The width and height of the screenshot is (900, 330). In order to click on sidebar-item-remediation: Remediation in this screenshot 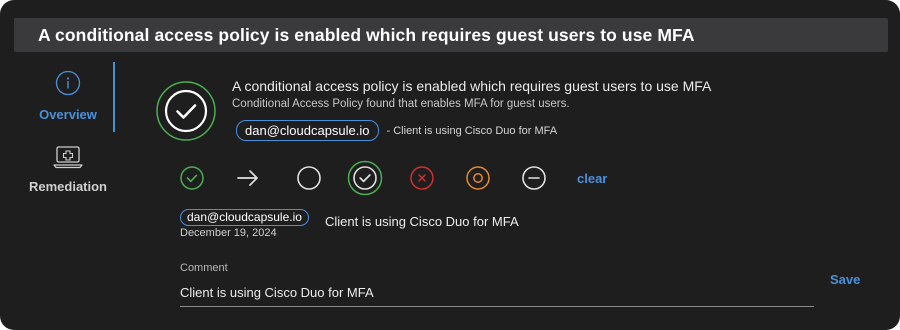, I will do `click(68, 169)`.